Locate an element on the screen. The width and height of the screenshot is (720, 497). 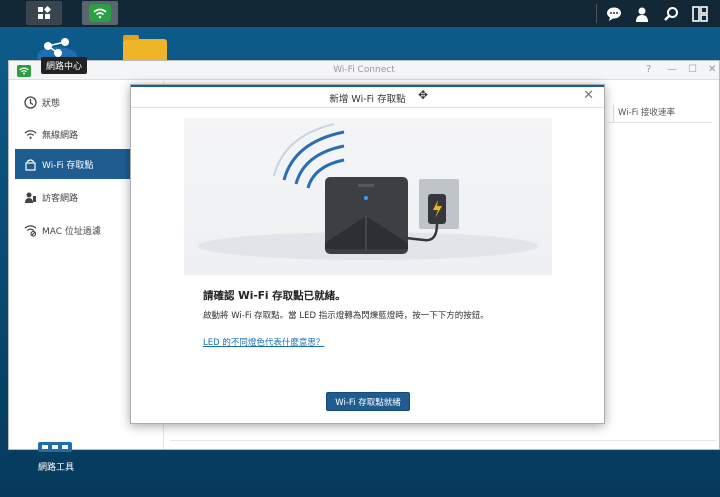
dialog-instructions: 啟動將 Wi-Fi 存取點。當 LED 指示燈轉為閃爍藍燈時，按一下下方的按鈕。 is located at coordinates (346, 316).